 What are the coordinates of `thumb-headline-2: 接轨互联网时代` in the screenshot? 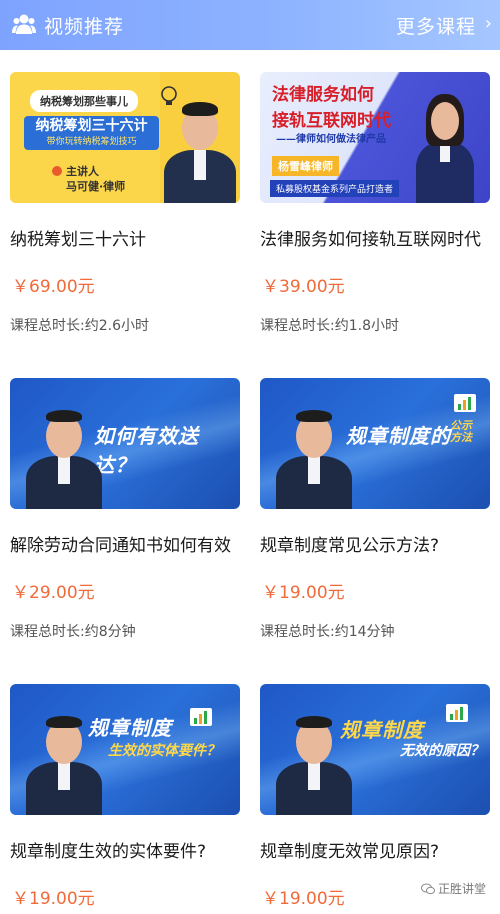 It's located at (331, 121).